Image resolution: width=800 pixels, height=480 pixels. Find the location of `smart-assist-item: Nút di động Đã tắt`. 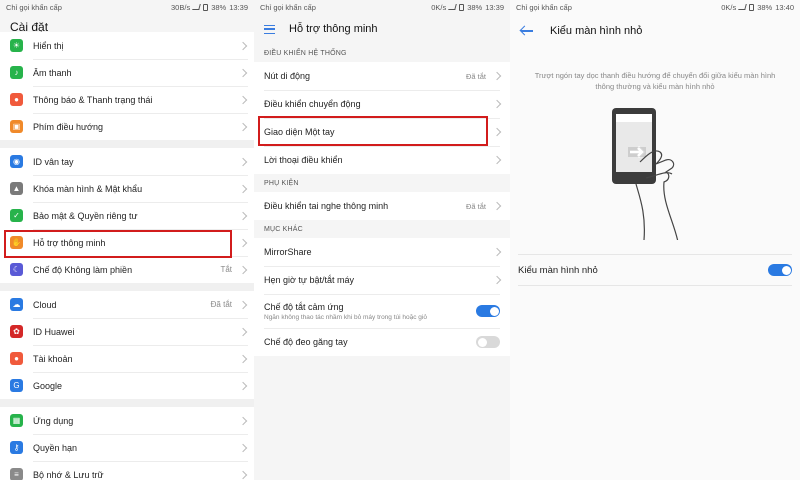

smart-assist-item: Nút di động Đã tắt is located at coordinates (382, 76).